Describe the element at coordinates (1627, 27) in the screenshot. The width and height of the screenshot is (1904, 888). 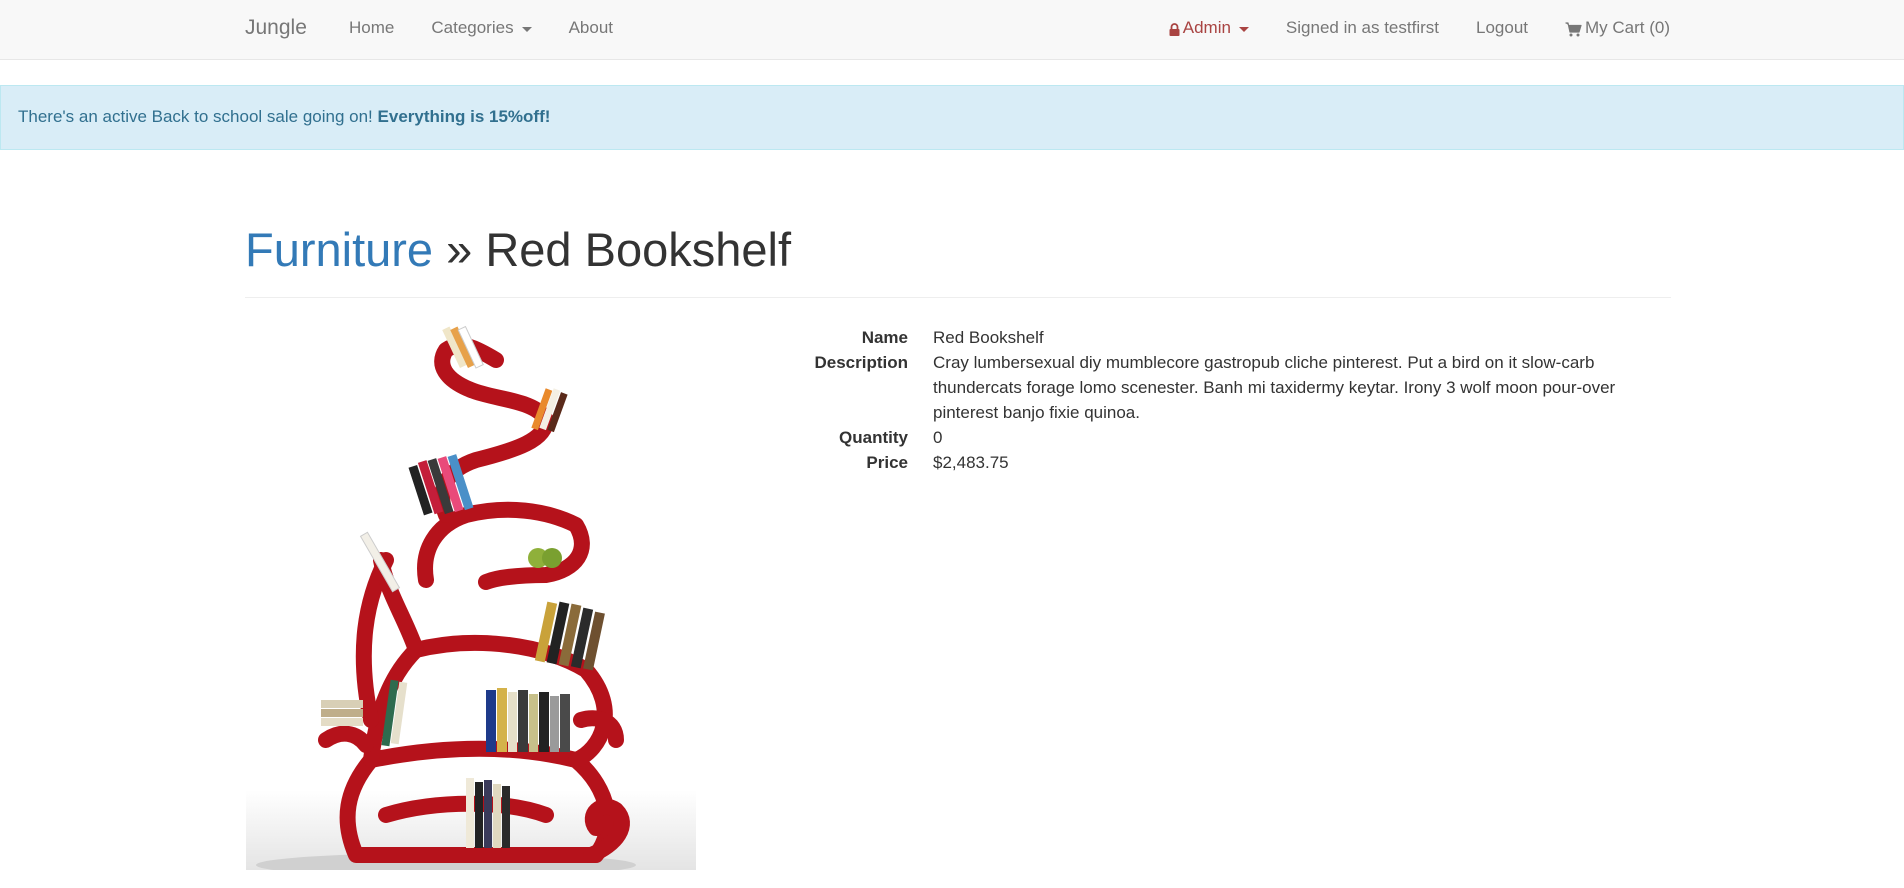
I see `cart-label: My Cart (0)` at that location.